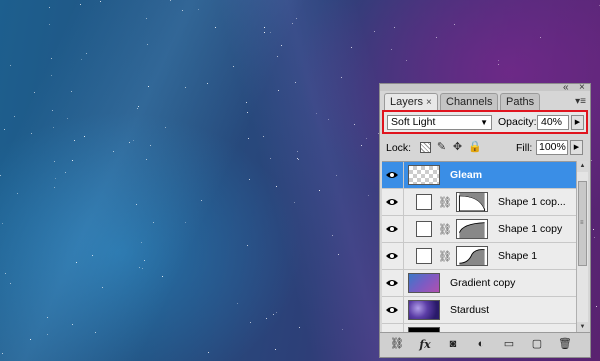 This screenshot has width=600, height=361. Describe the element at coordinates (481, 344) in the screenshot. I see `adjustment-layer-icon: ◐` at that location.